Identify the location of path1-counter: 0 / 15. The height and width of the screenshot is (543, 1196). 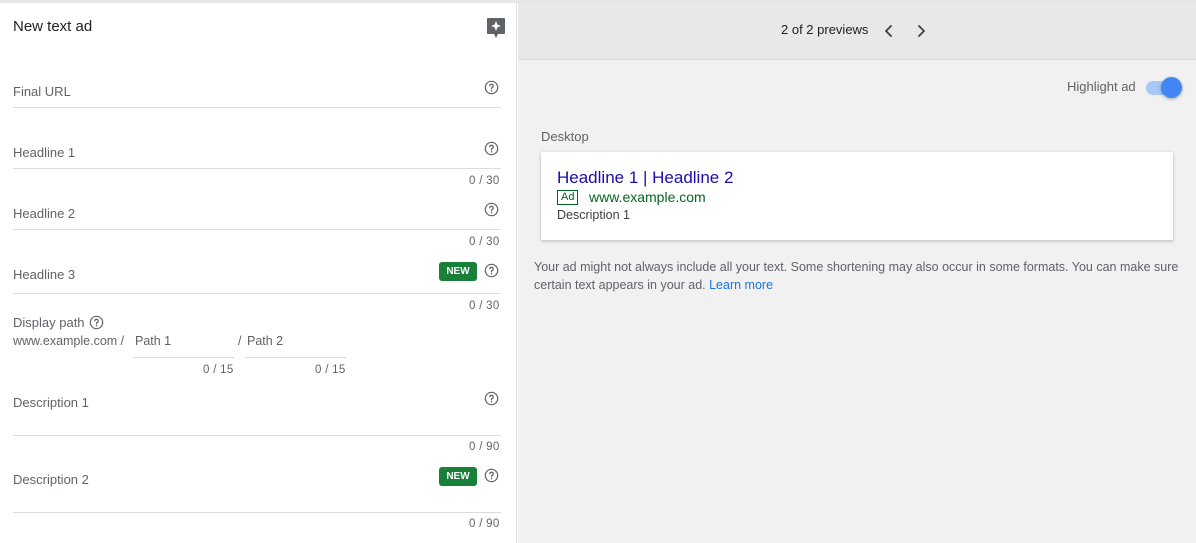
(218, 370).